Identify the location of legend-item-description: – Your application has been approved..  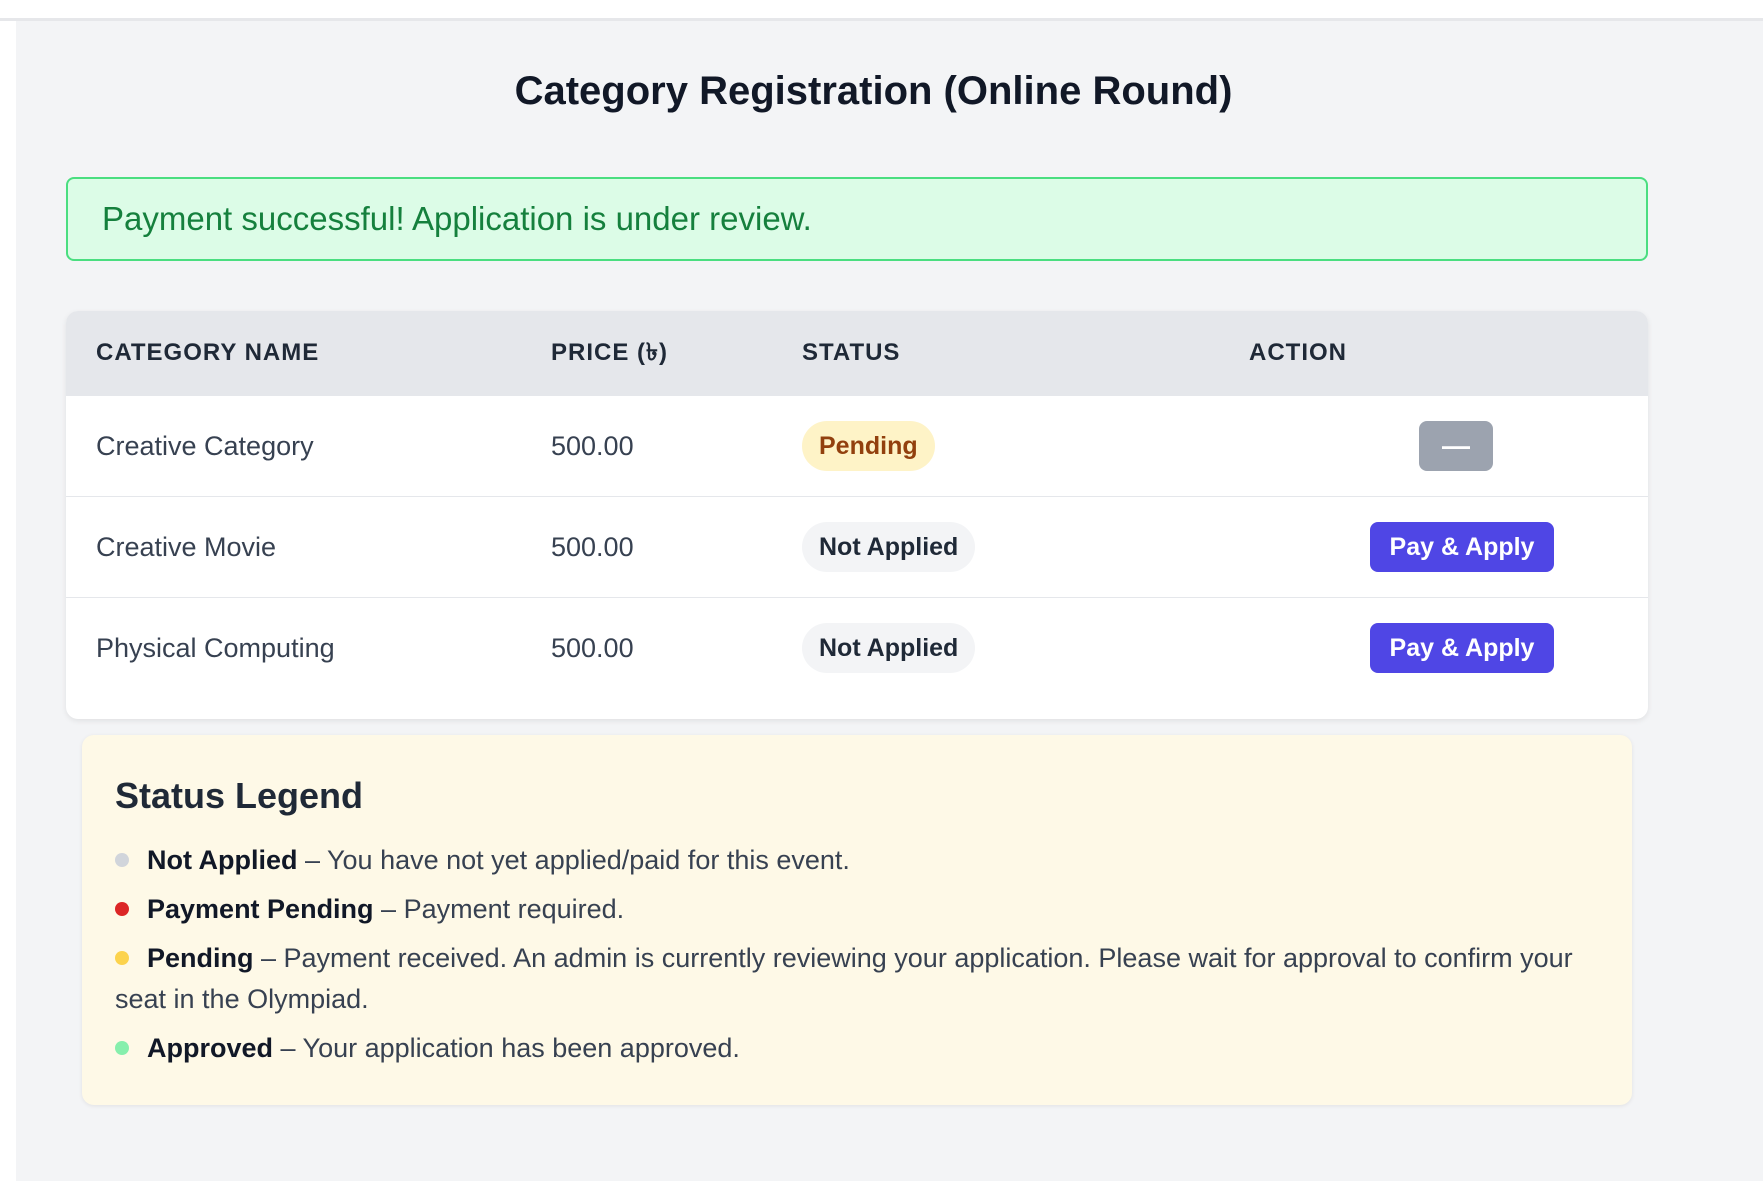
(506, 1048).